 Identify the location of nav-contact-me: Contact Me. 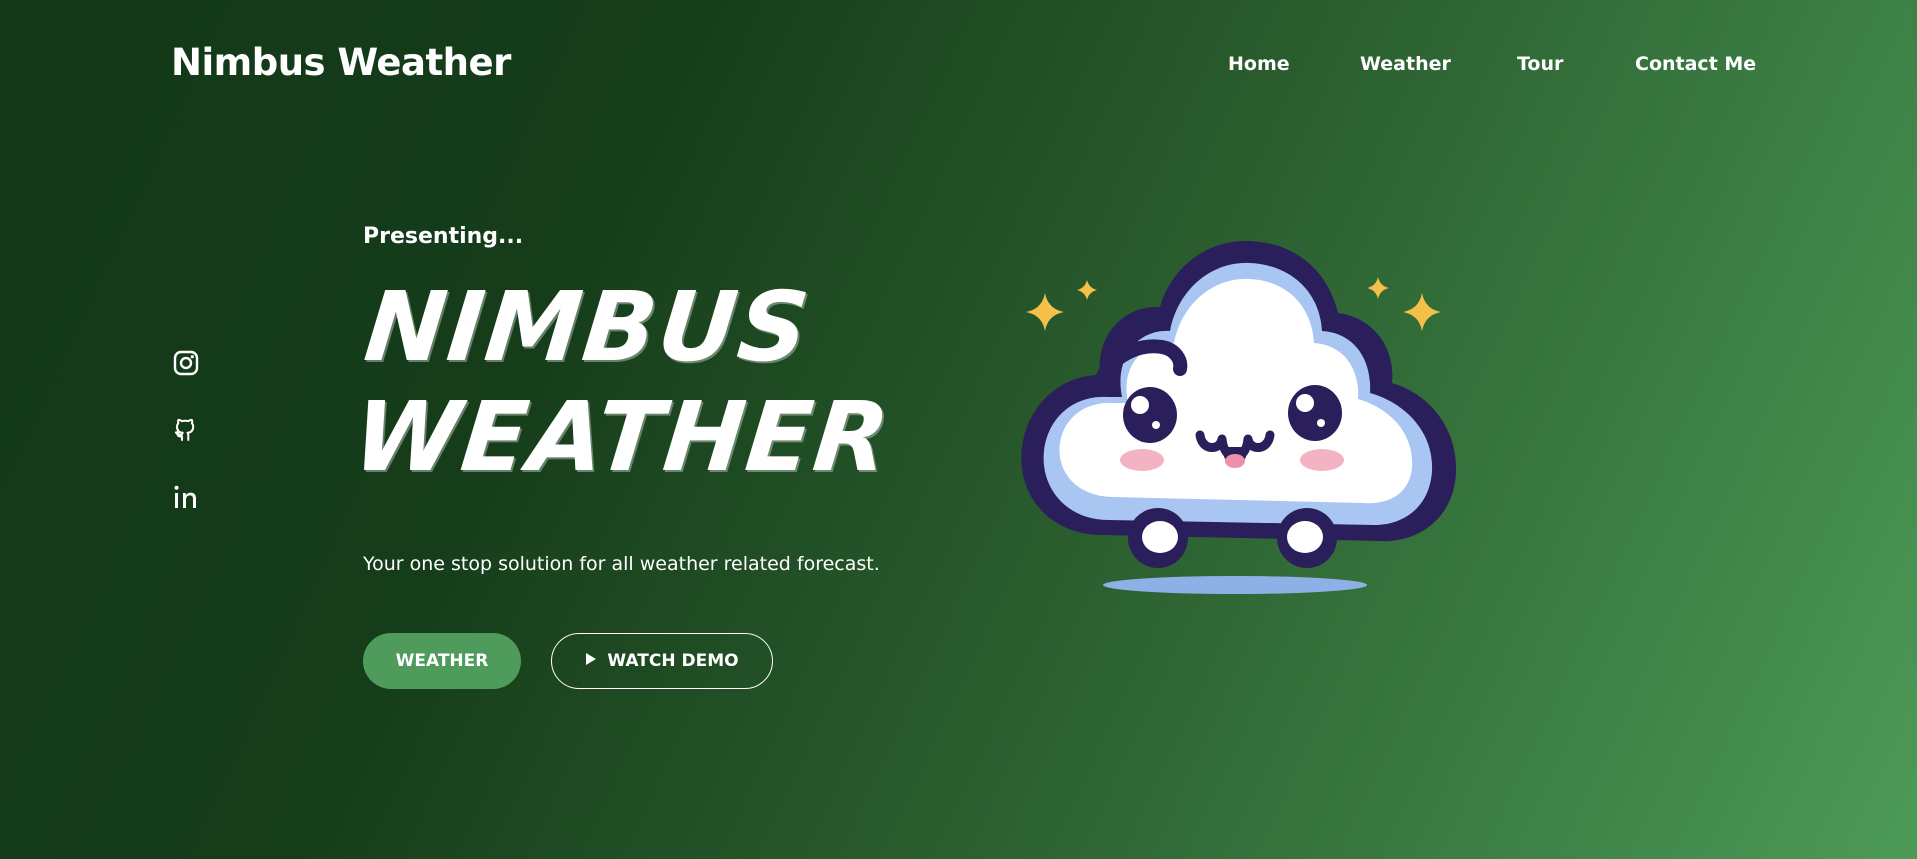
(1695, 64).